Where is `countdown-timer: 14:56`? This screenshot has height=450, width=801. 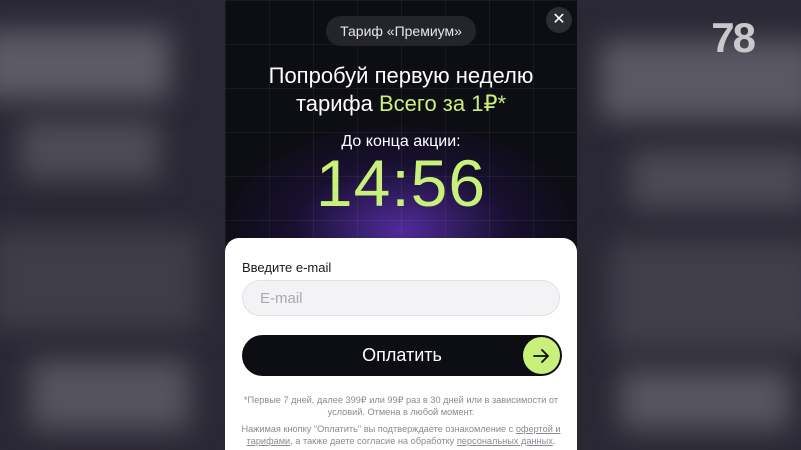
countdown-timer: 14:56 is located at coordinates (401, 183).